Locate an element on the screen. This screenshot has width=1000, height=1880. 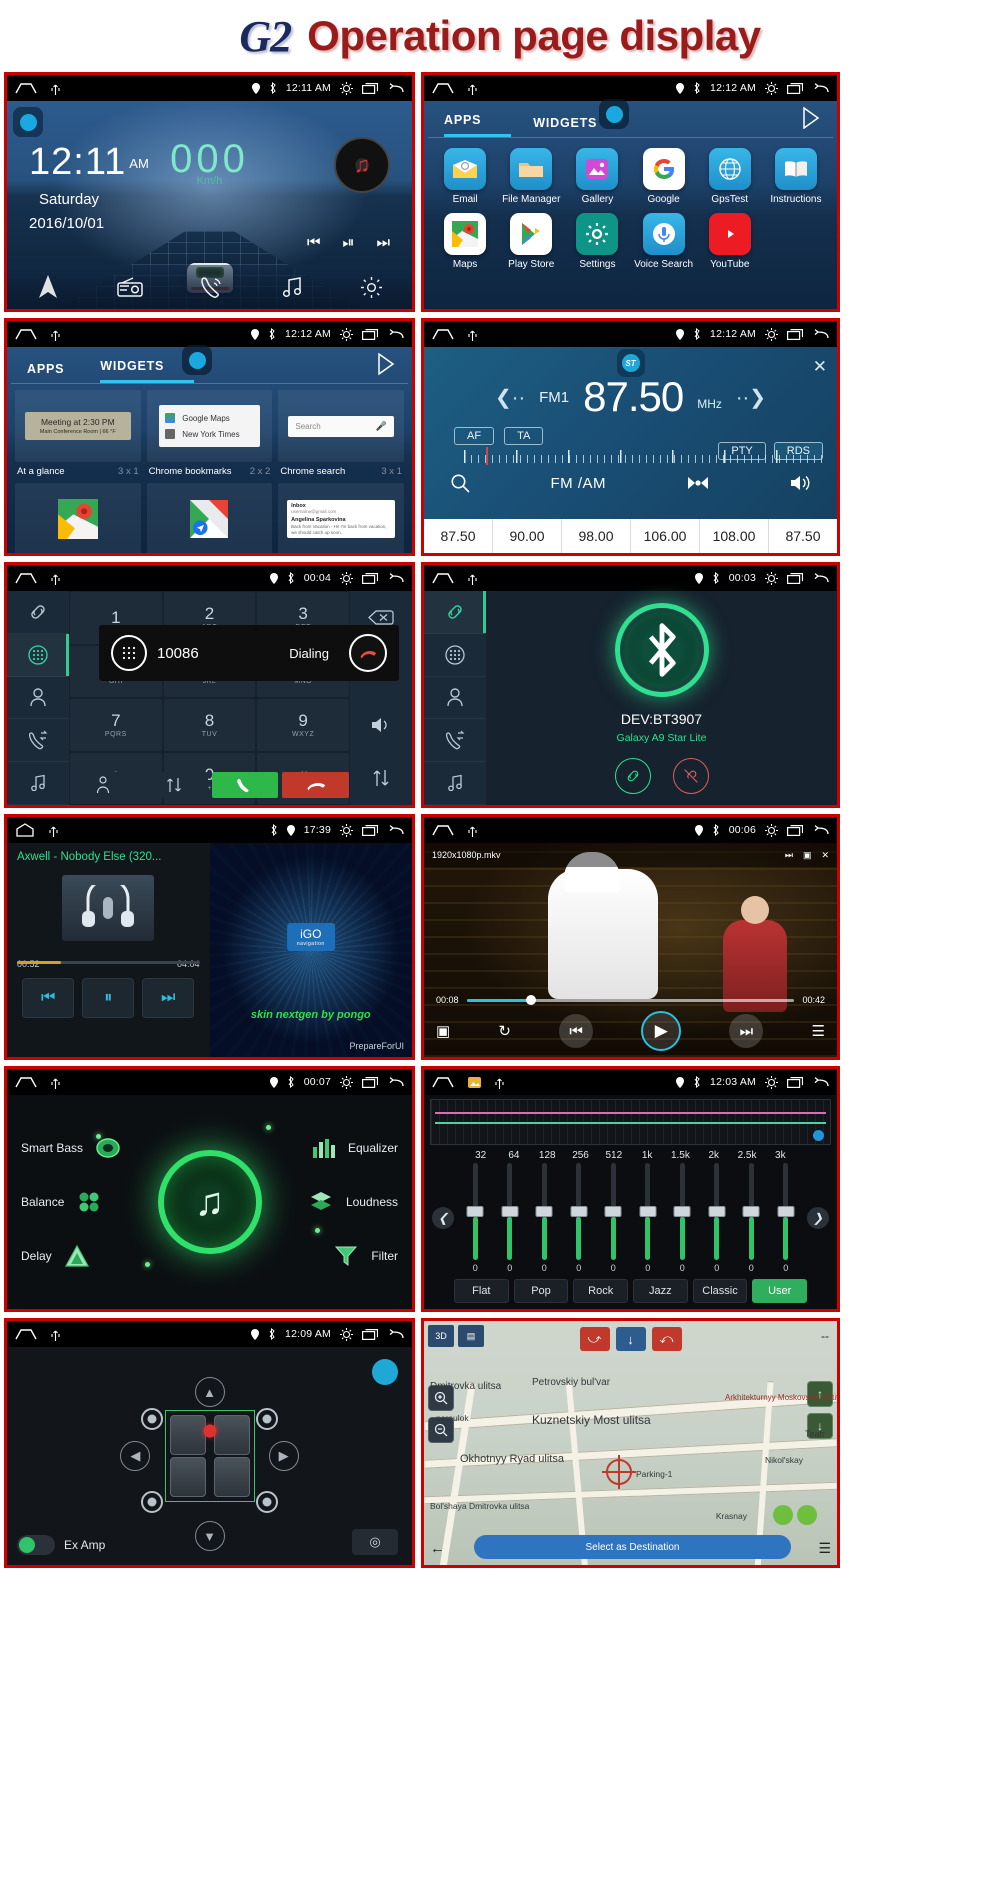
next-page-button: ❯ is located at coordinates (818, 1218).